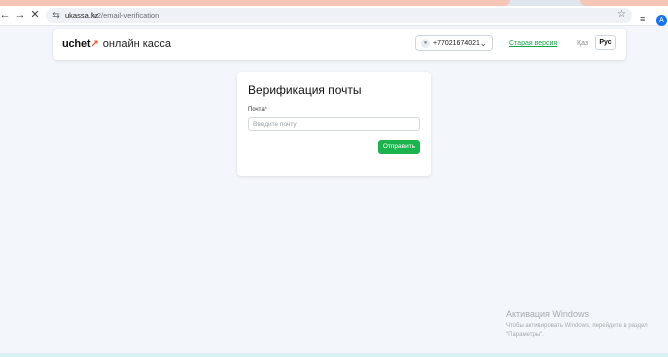 This screenshot has width=668, height=357. Describe the element at coordinates (6, 15) in the screenshot. I see `back-arrow-icon: ←` at that location.